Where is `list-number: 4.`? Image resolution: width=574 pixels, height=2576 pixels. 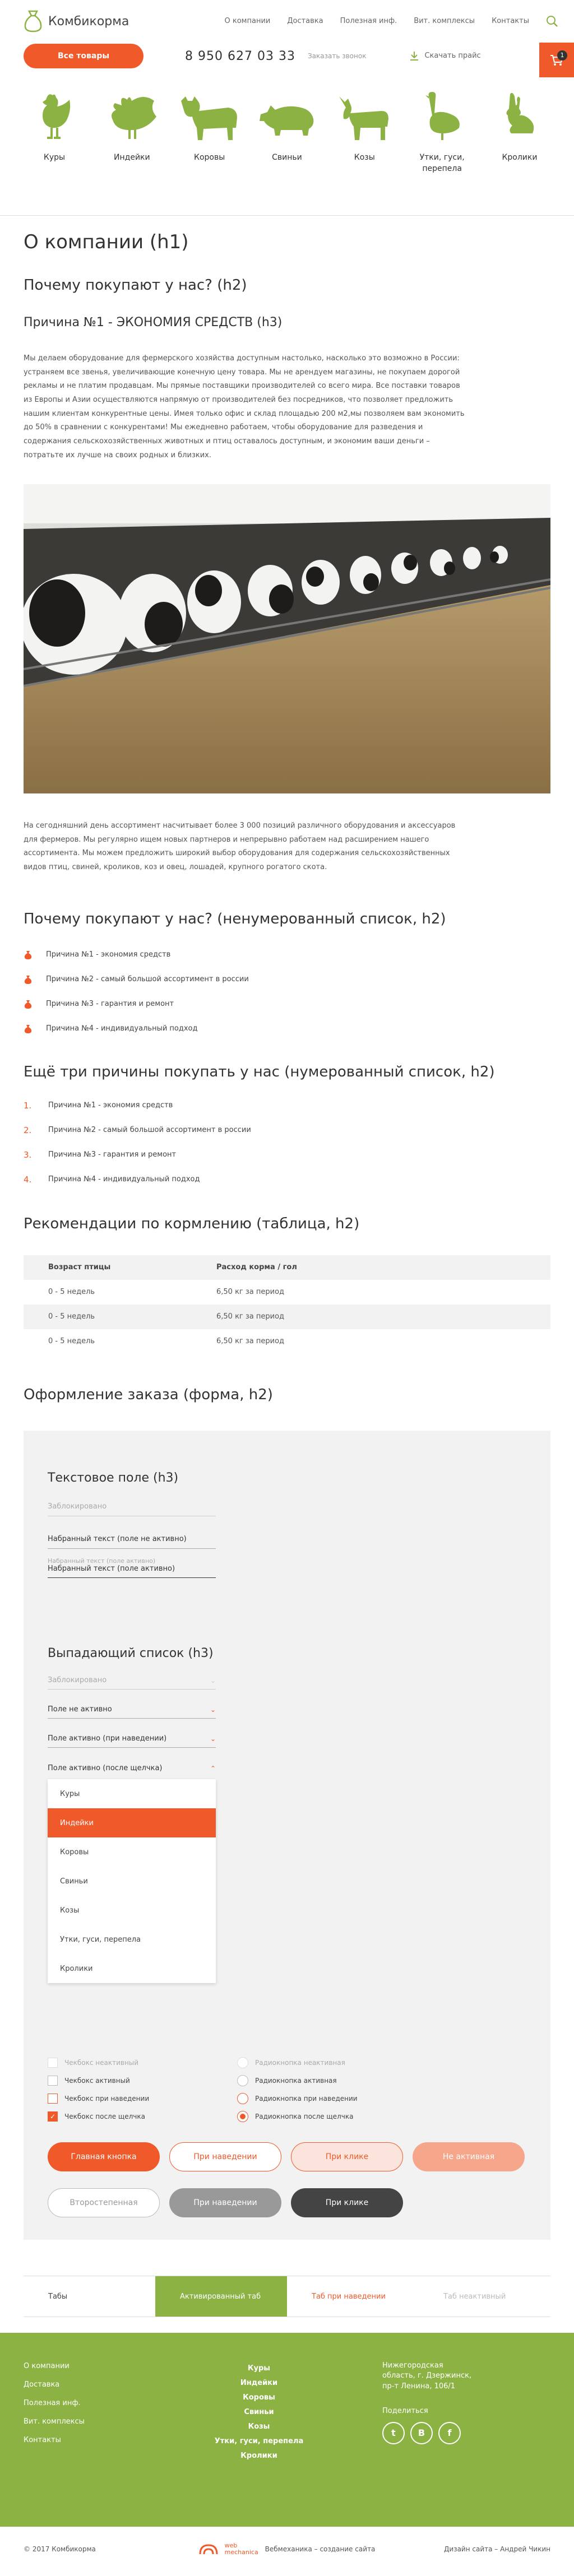 list-number: 4. is located at coordinates (28, 1179).